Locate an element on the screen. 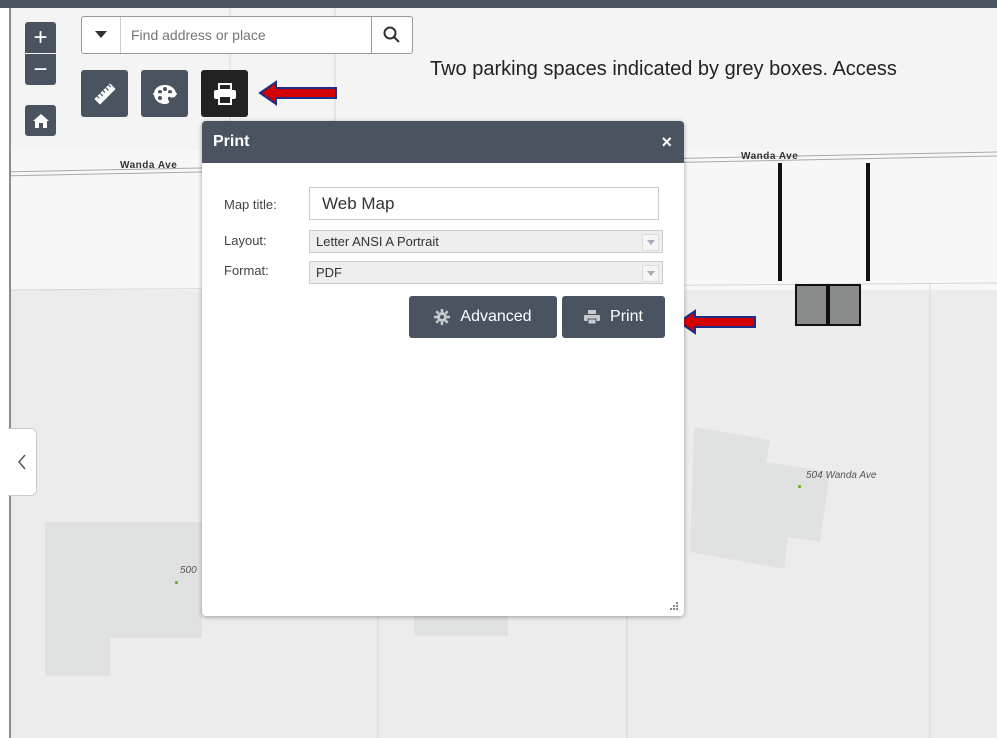 This screenshot has height=738, width=997. print-tool-button is located at coordinates (224, 93).